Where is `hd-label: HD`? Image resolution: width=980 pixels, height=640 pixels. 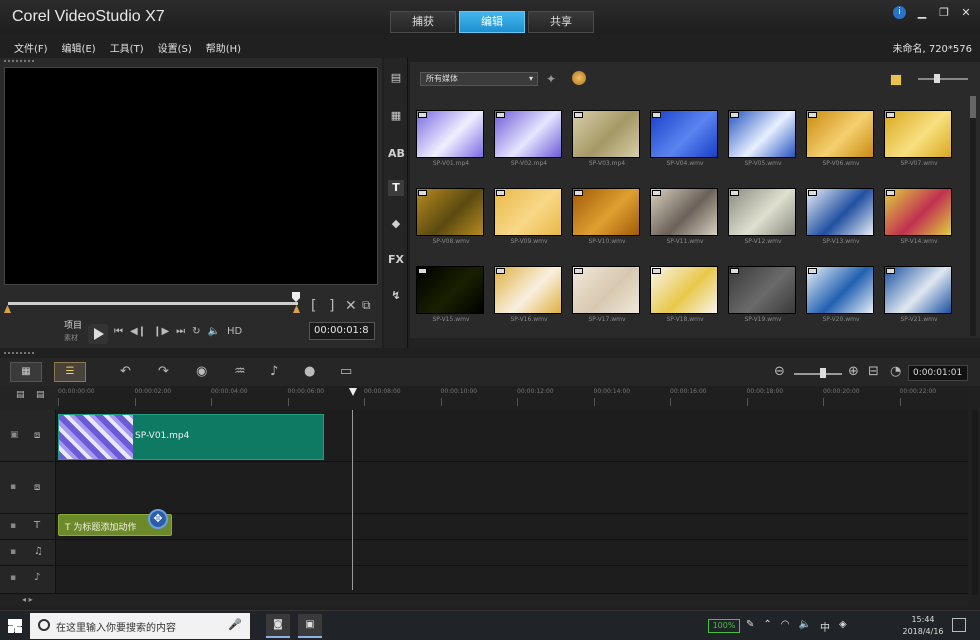 hd-label: HD is located at coordinates (234, 331).